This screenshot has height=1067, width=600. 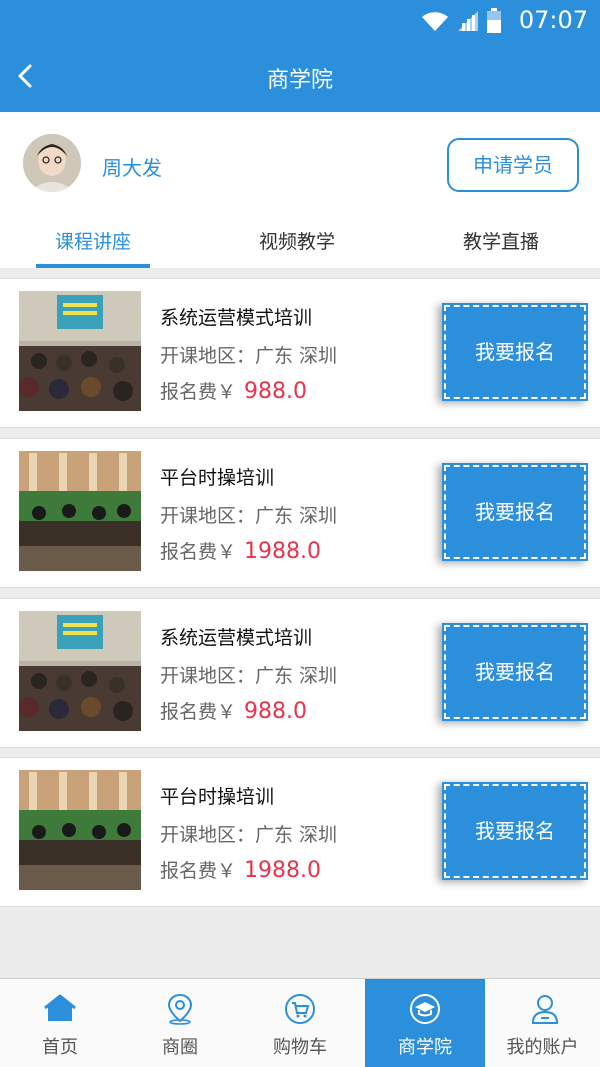 I want to click on tab-video-teaching: 视频教学, so click(x=297, y=246).